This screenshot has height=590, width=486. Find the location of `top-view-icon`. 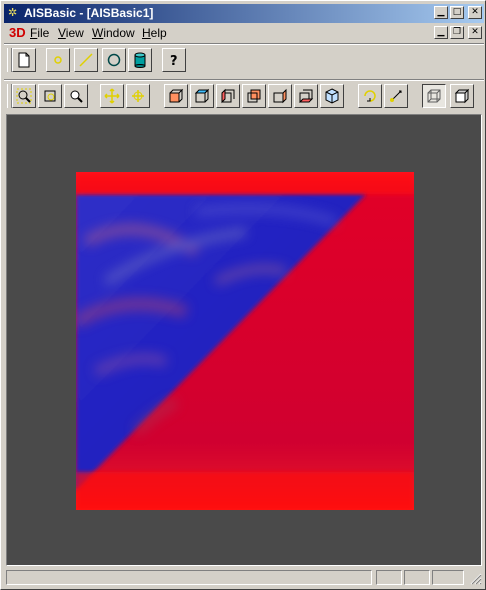

top-view-icon is located at coordinates (202, 95).